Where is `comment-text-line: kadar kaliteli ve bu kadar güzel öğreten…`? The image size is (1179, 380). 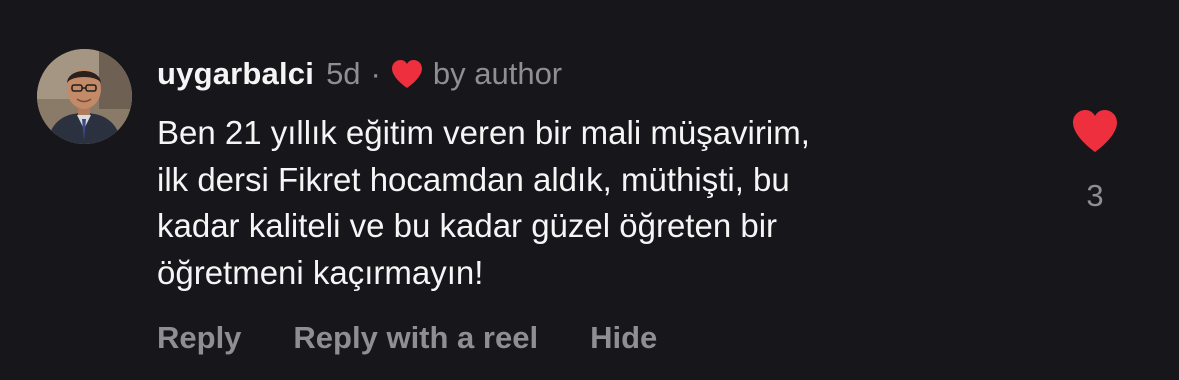 comment-text-line: kadar kaliteli ve bu kadar güzel öğreten… is located at coordinates (467, 225).